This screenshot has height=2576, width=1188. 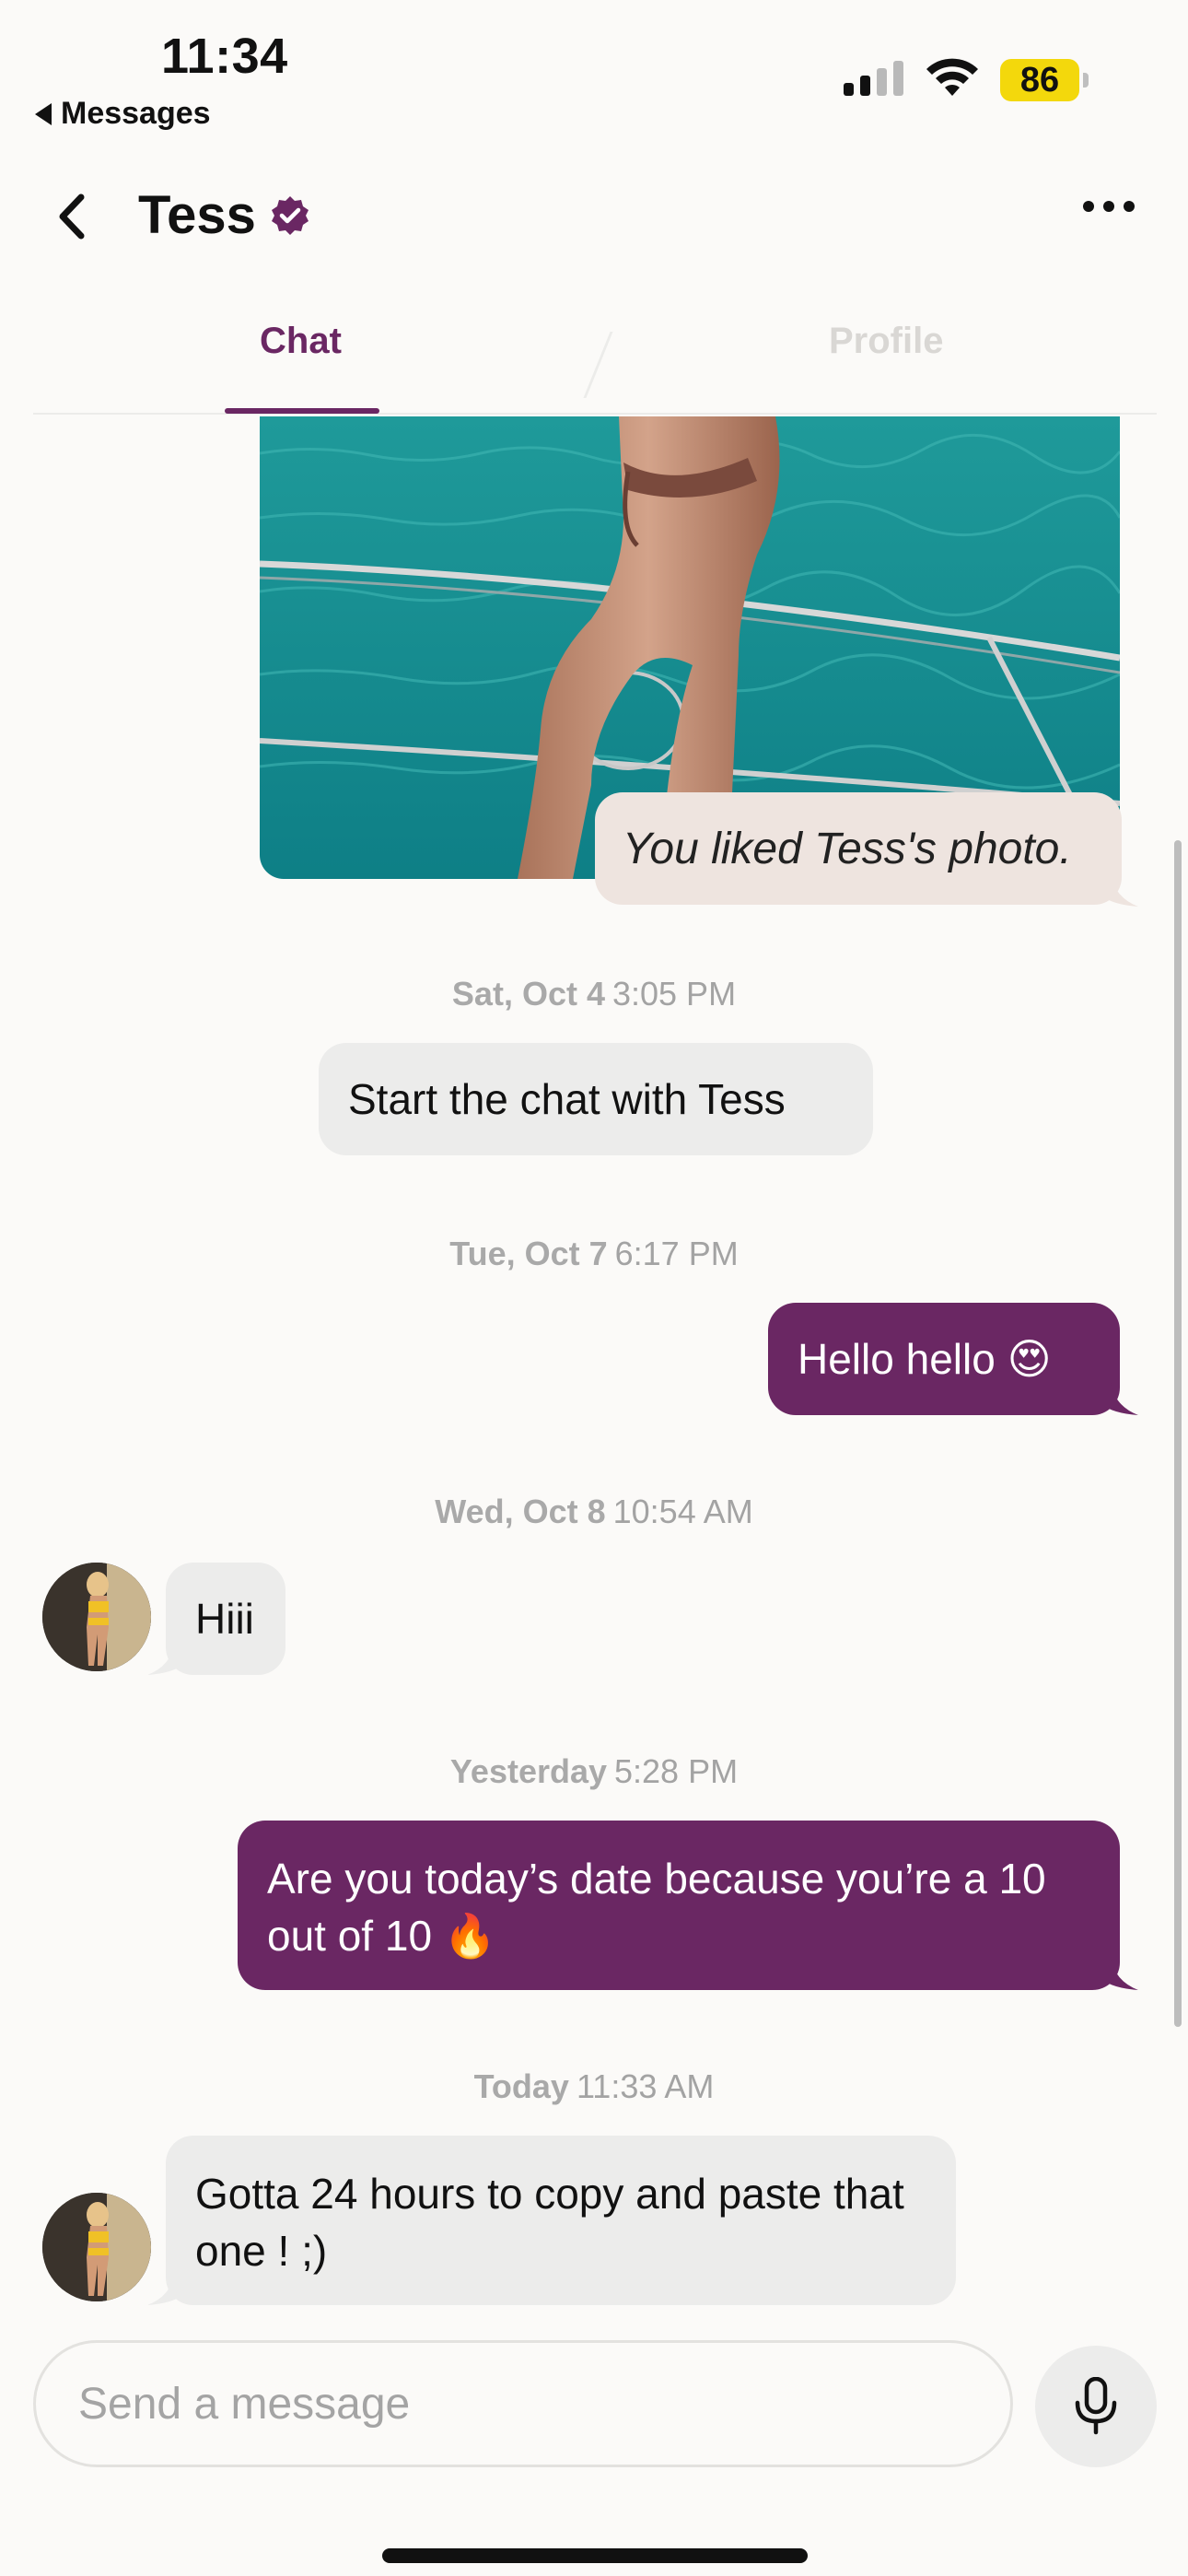 What do you see at coordinates (925, 1359) in the screenshot?
I see `message-text: Hello hello 😍` at bounding box center [925, 1359].